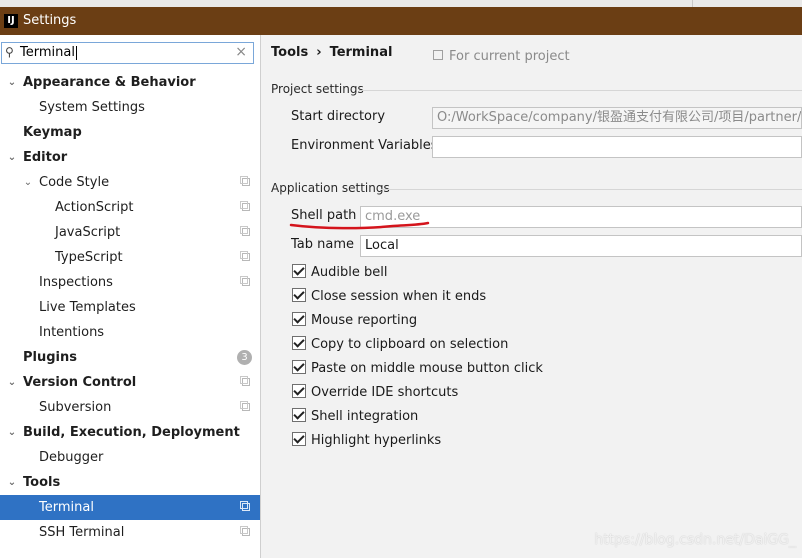 The height and width of the screenshot is (558, 802). I want to click on checkbox-option: Audible bell, so click(339, 273).